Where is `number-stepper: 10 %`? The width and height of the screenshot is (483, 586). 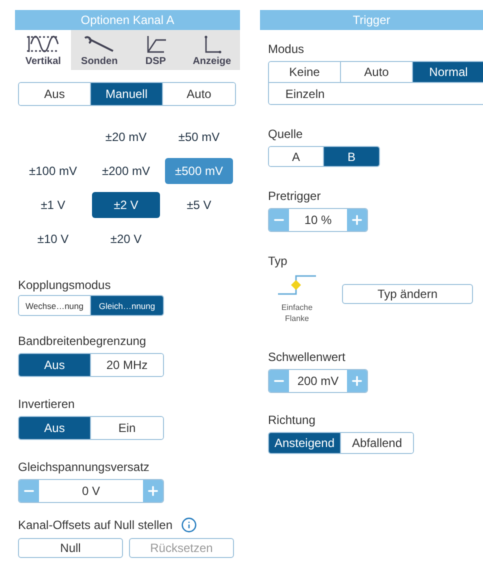
number-stepper: 10 % is located at coordinates (318, 220).